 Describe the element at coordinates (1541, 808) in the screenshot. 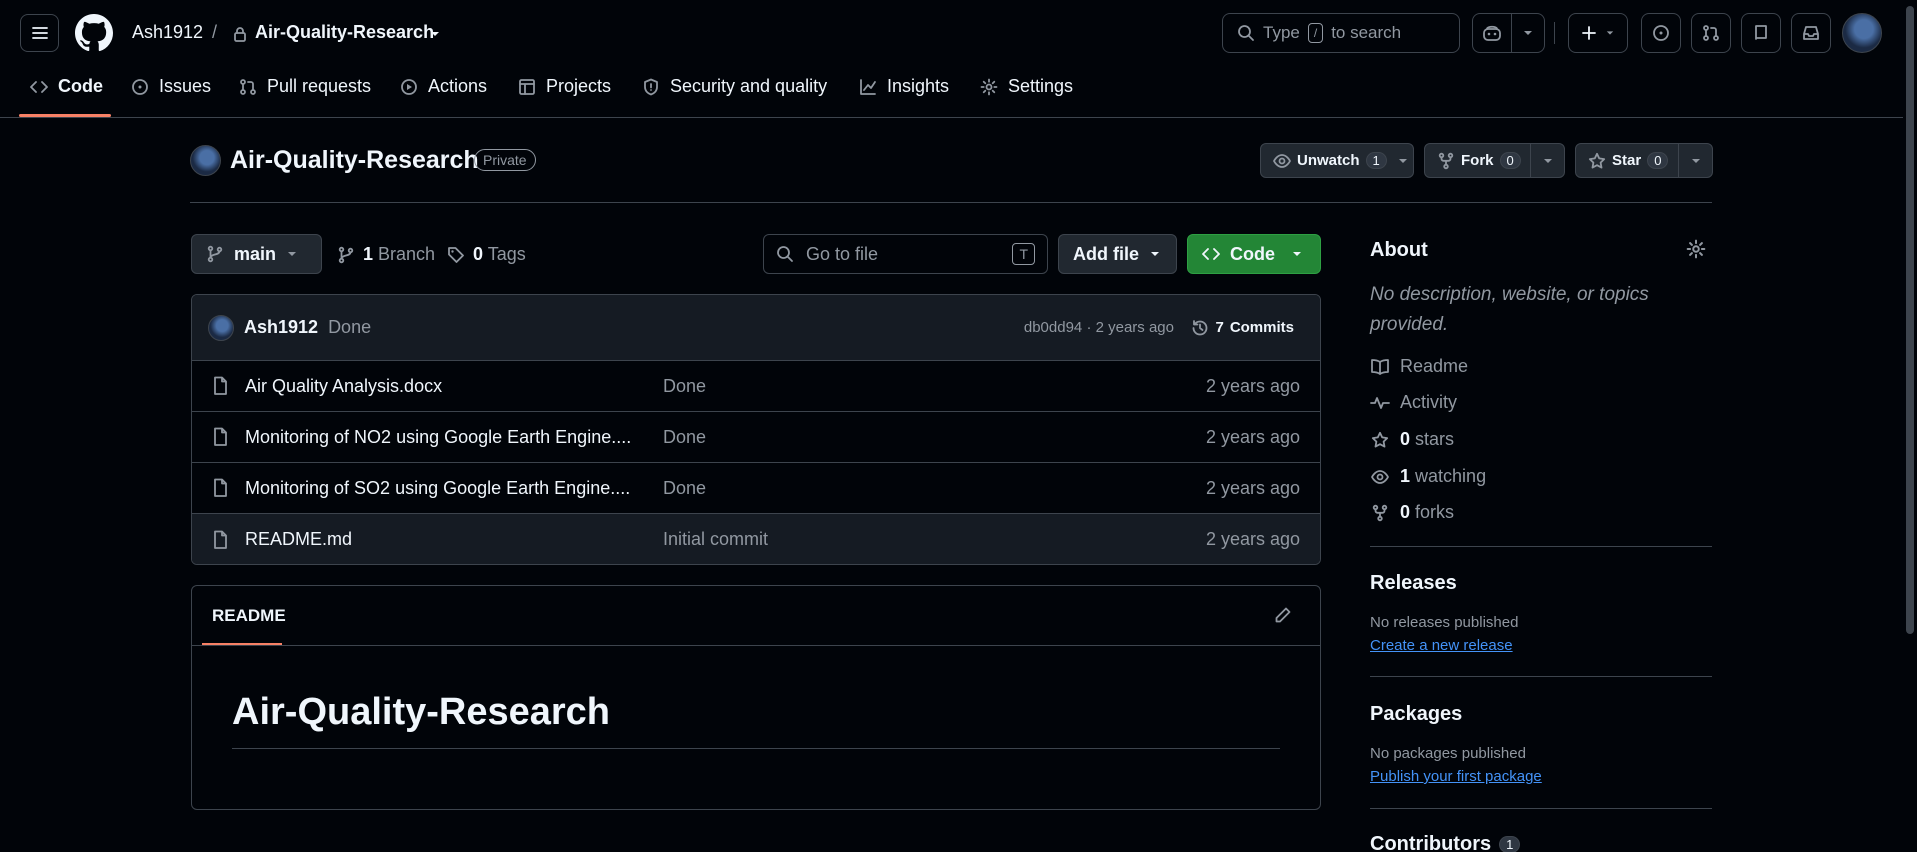

I see `sidebar-divider` at that location.